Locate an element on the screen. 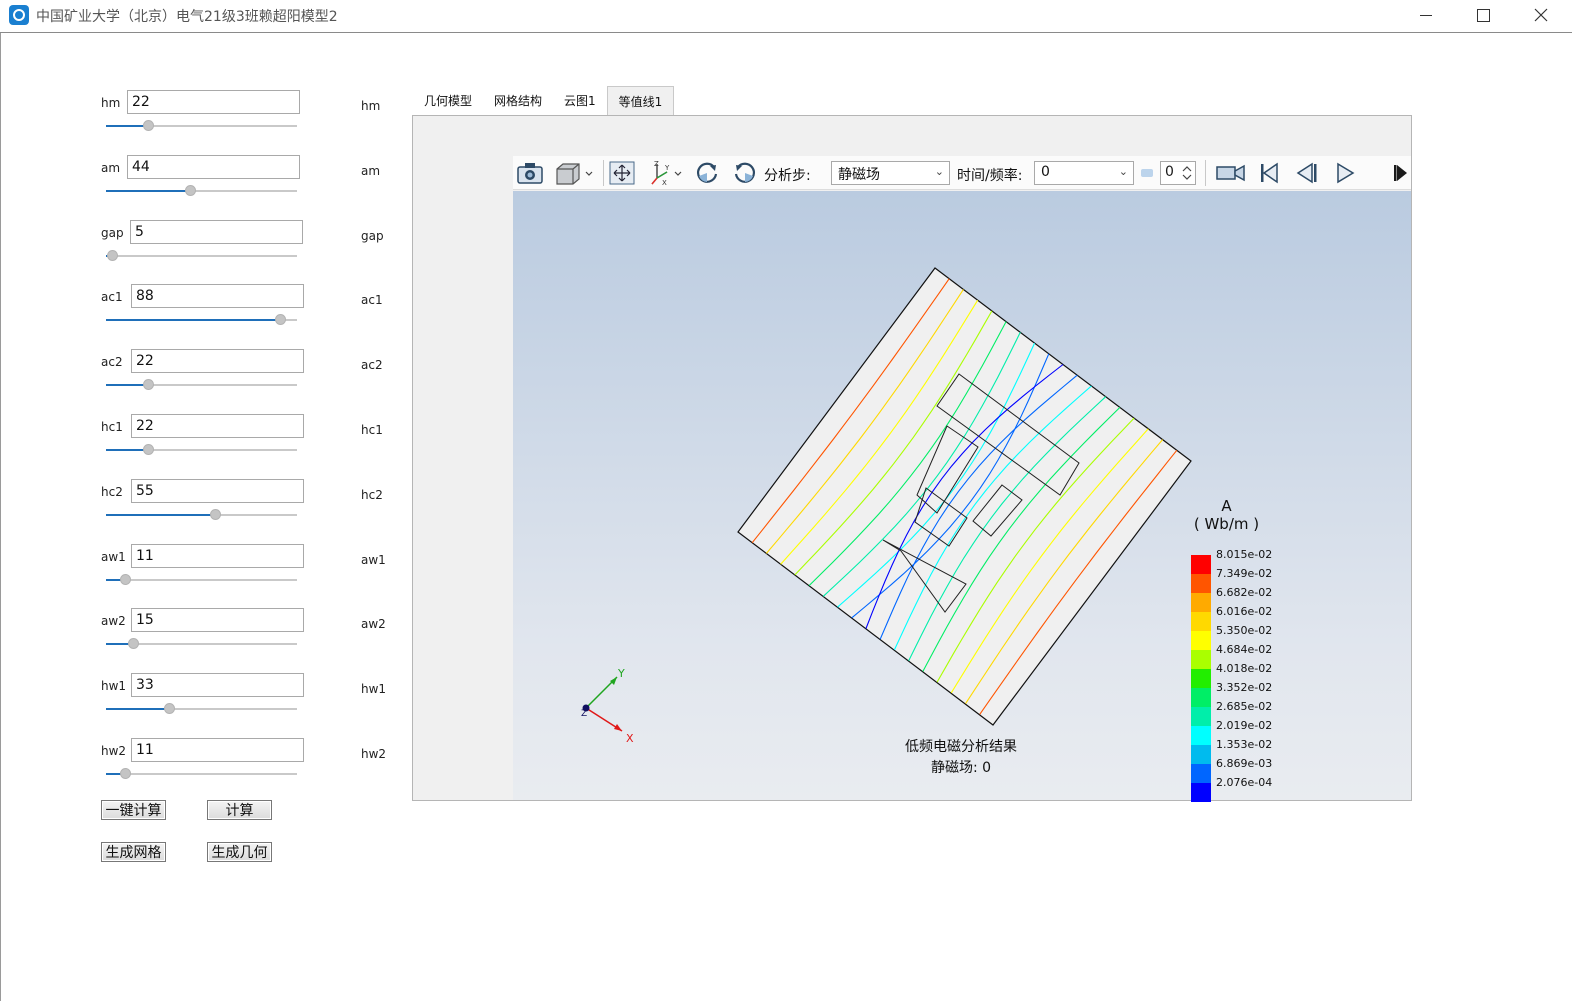 The image size is (1572, 1001). spin-arrows-icon is located at coordinates (1187, 173).